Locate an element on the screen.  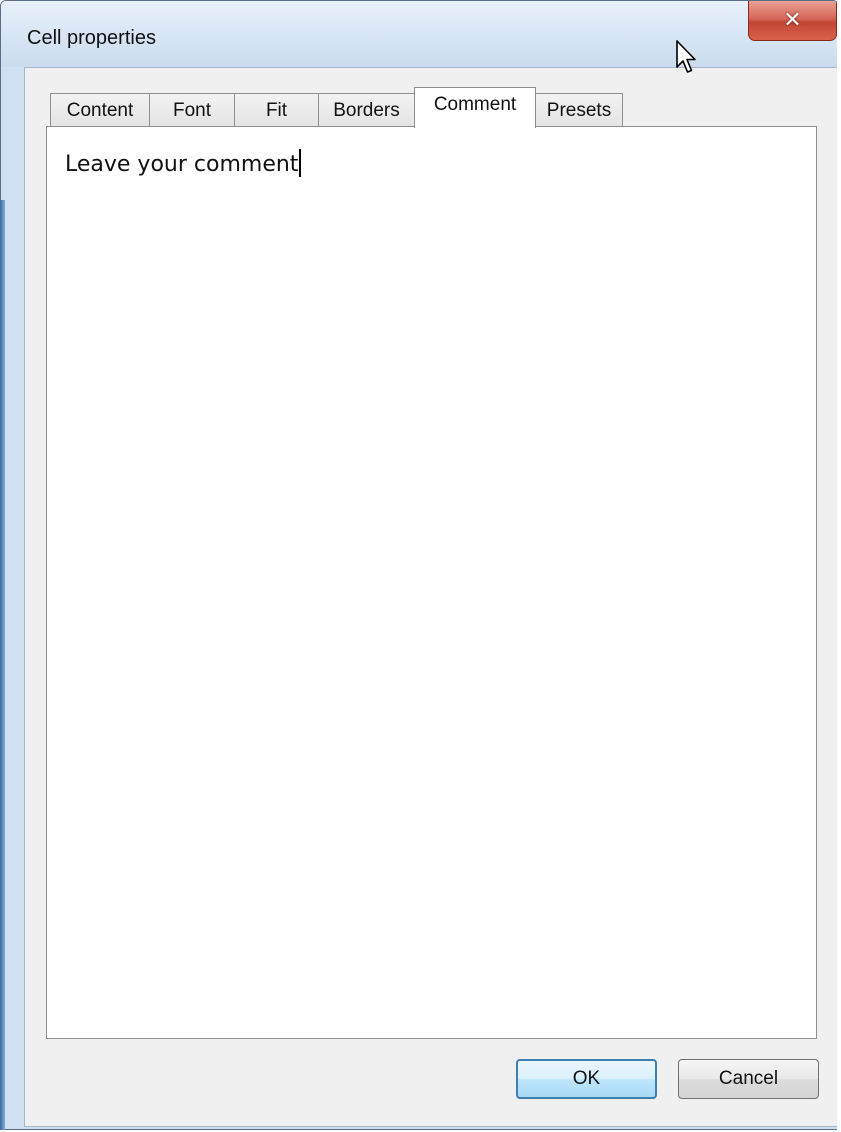
close-icon: ✕ is located at coordinates (792, 20).